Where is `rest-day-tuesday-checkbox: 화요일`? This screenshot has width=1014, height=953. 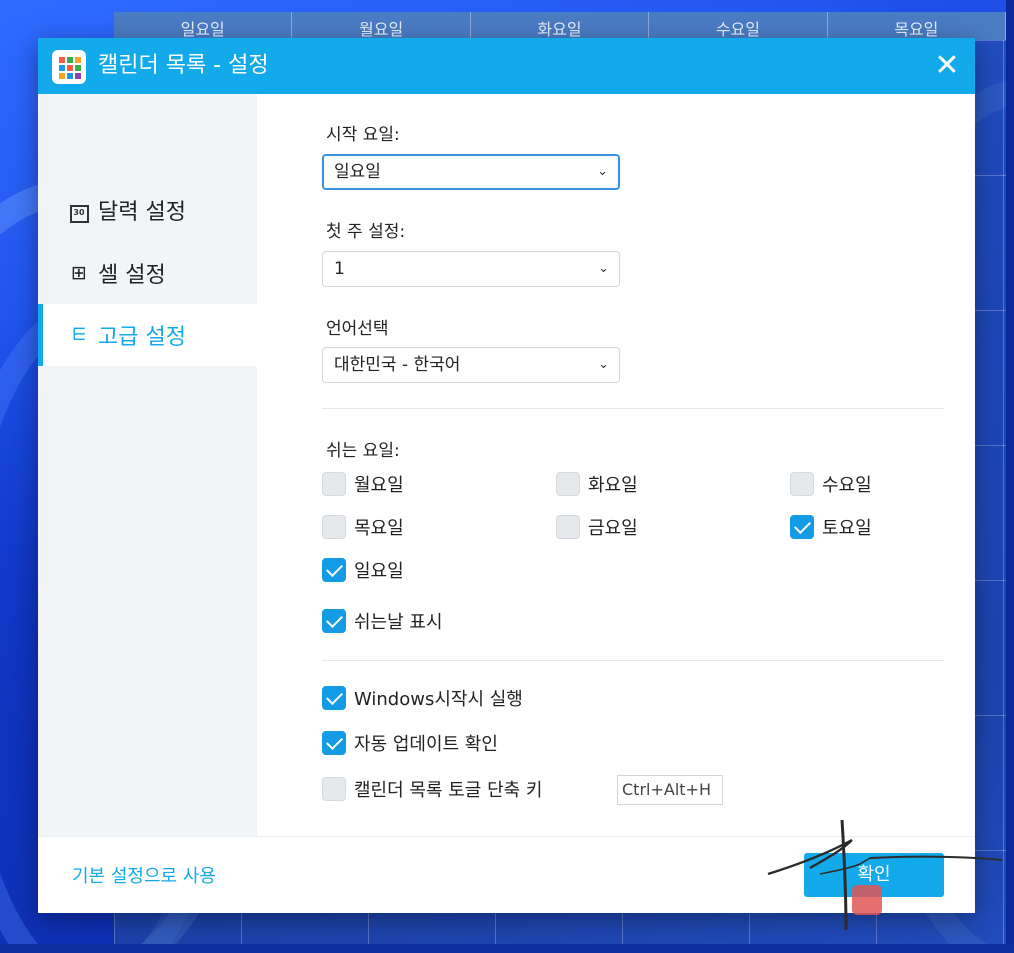
rest-day-tuesday-checkbox: 화요일 is located at coordinates (597, 484).